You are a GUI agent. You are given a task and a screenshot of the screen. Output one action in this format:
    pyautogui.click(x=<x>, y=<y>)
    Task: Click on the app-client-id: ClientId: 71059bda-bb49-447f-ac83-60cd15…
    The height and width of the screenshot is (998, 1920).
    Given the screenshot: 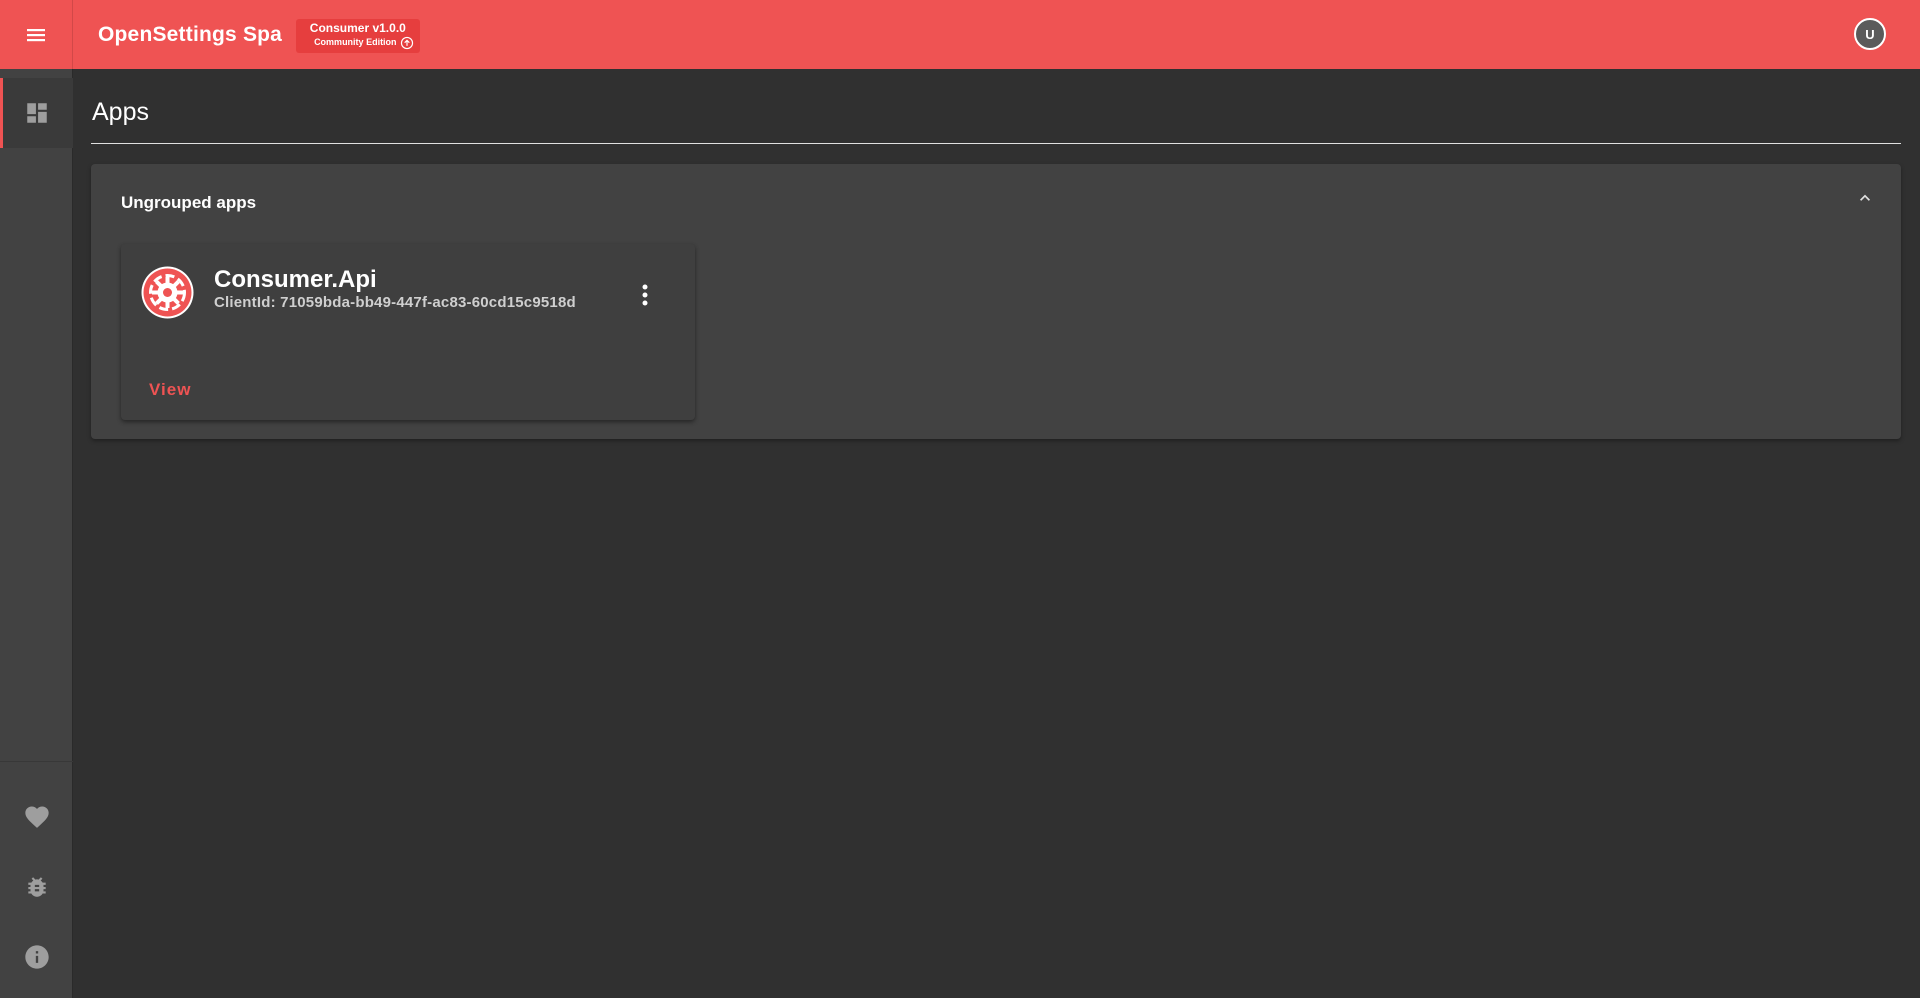 What is the action you would take?
    pyautogui.click(x=395, y=302)
    